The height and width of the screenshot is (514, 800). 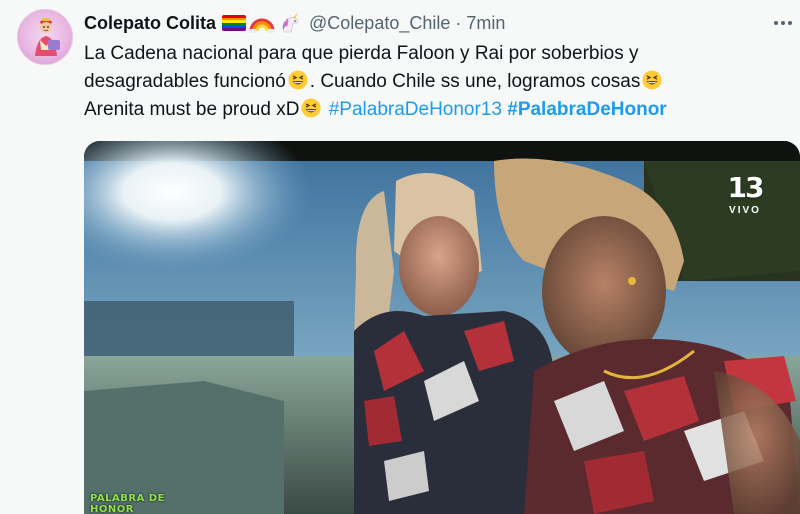 I want to click on display-name: Colepato Colita, so click(x=150, y=23).